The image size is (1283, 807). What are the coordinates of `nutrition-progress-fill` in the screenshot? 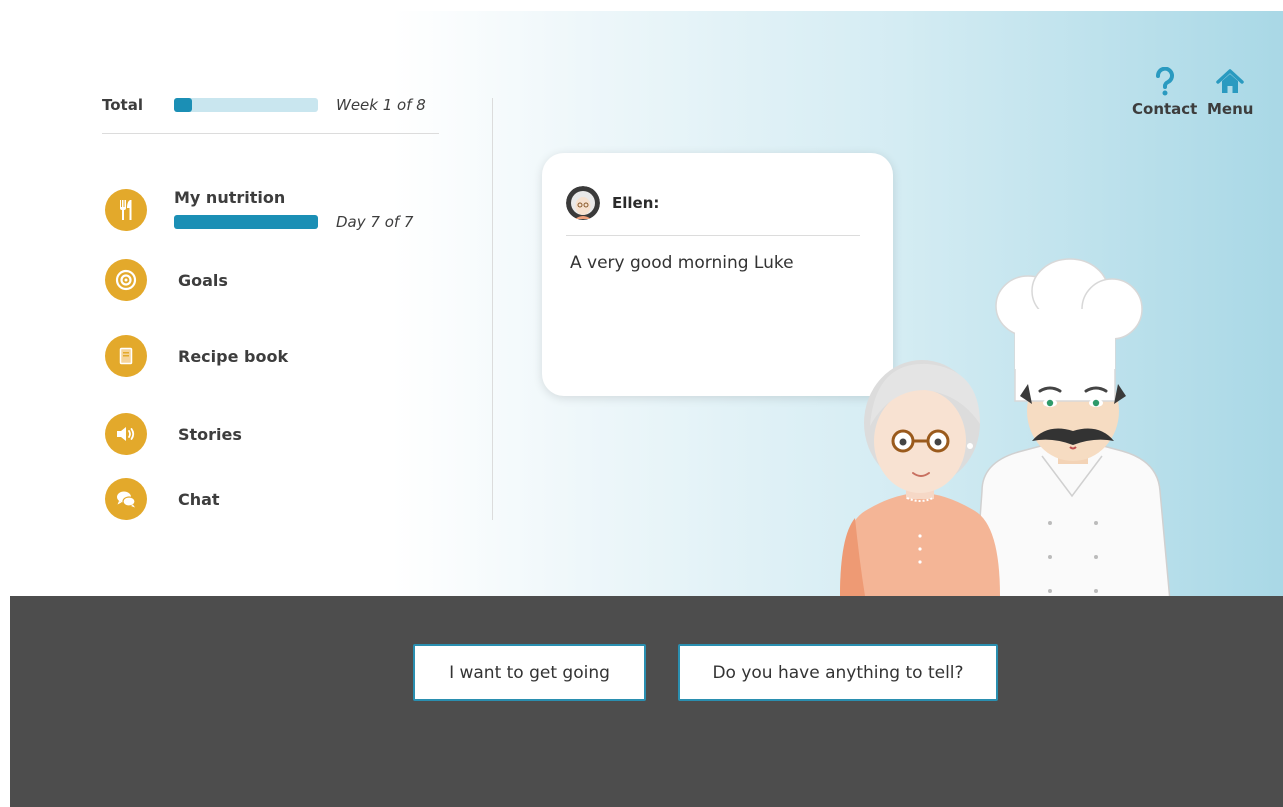 It's located at (246, 222).